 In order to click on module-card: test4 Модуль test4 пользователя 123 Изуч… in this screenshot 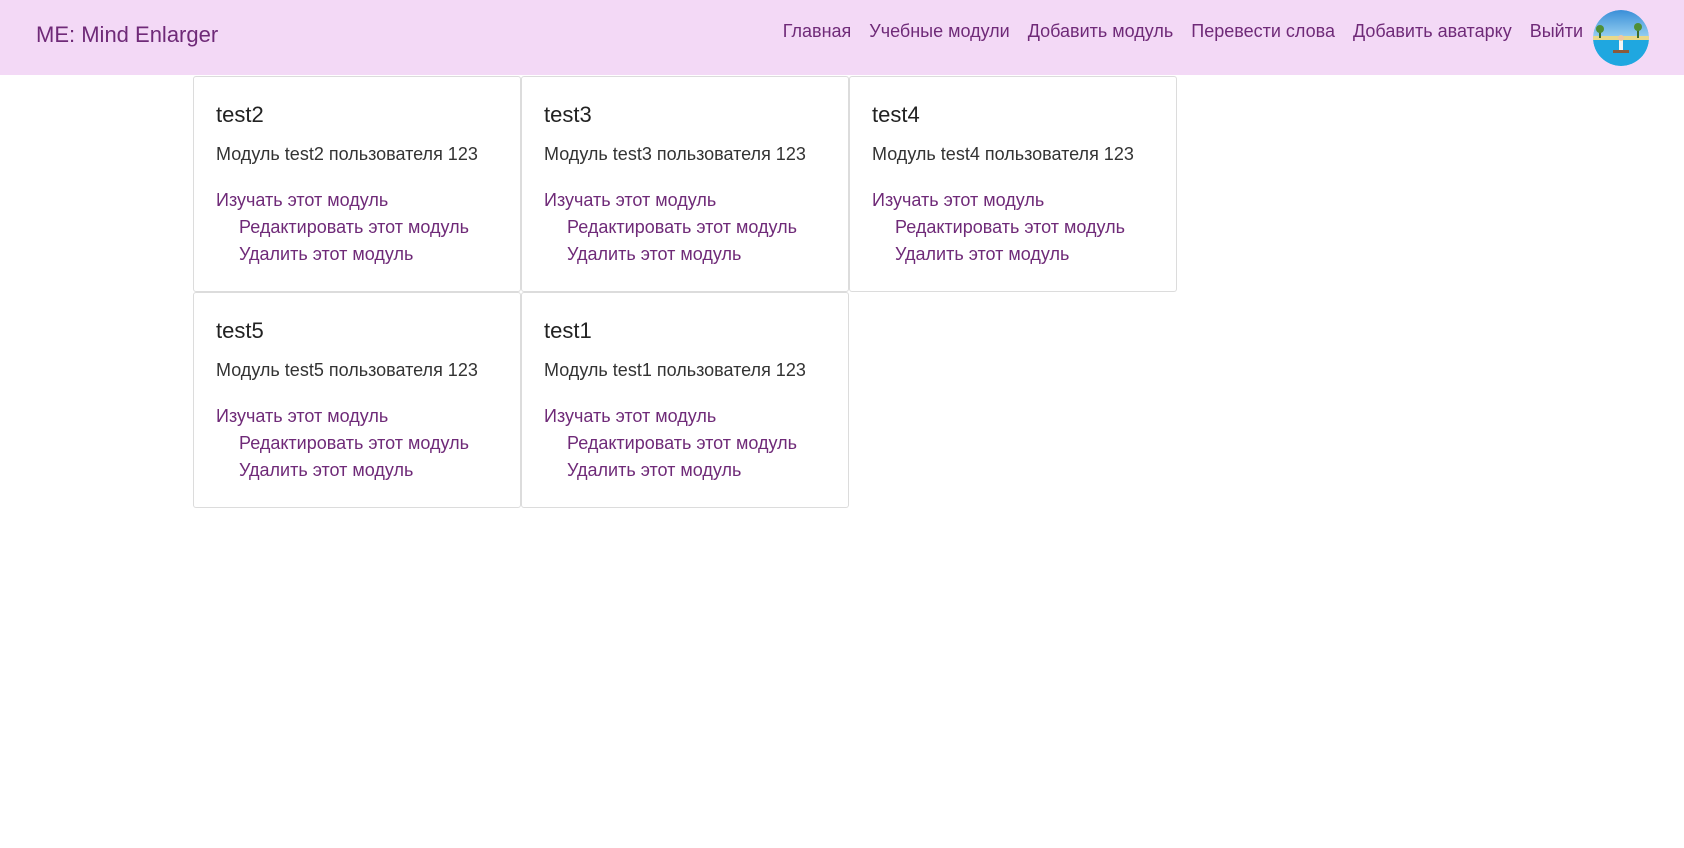, I will do `click(1013, 184)`.